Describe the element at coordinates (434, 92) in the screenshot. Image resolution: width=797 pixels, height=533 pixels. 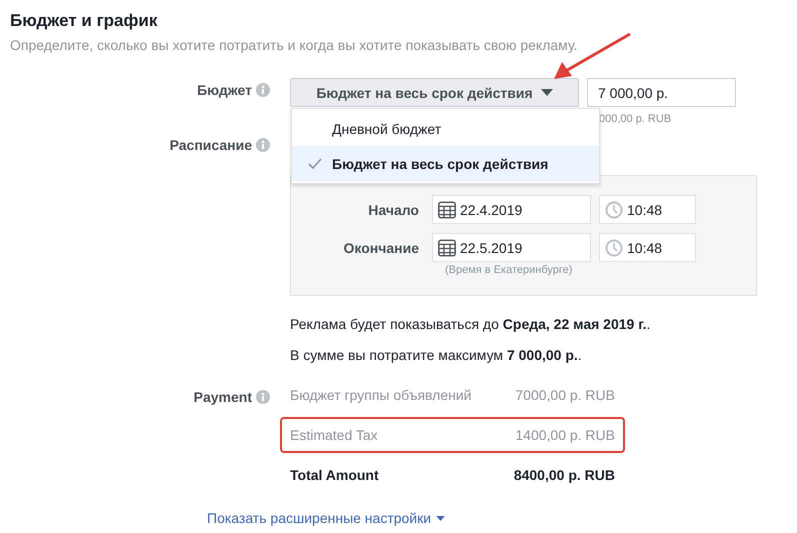
I see `budget-type-dropdown: Бюджет на весь срок действия` at that location.